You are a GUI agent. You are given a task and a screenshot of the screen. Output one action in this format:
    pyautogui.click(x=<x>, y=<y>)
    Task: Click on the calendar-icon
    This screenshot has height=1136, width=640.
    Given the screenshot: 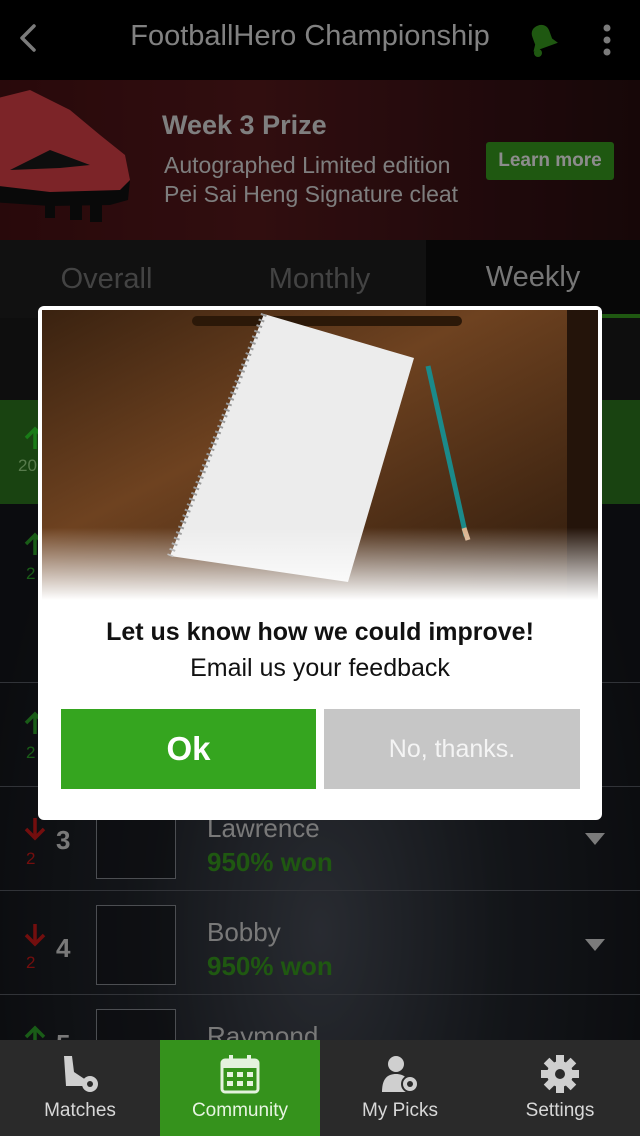 What is the action you would take?
    pyautogui.click(x=240, y=1074)
    